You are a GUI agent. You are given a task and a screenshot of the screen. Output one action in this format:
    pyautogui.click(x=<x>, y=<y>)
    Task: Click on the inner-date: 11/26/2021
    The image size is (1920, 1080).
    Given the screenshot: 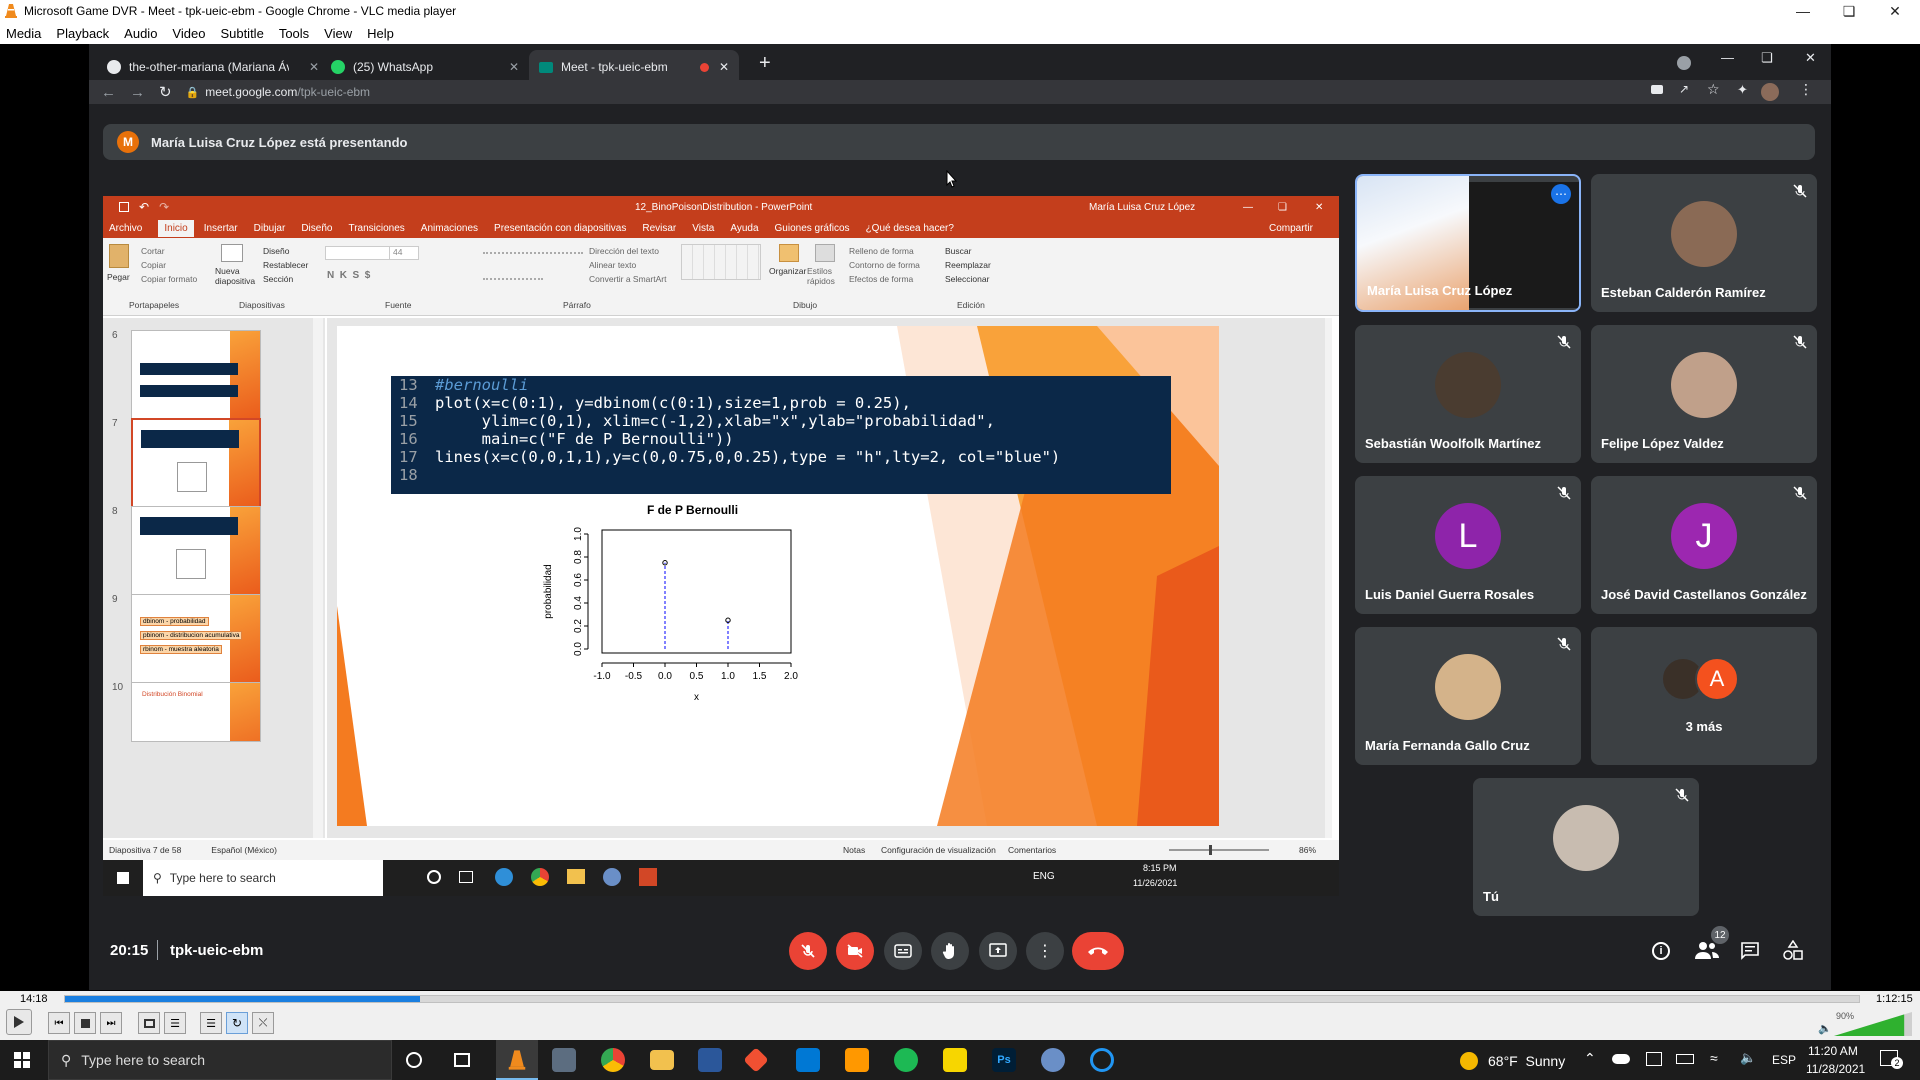 What is the action you would take?
    pyautogui.click(x=1155, y=883)
    